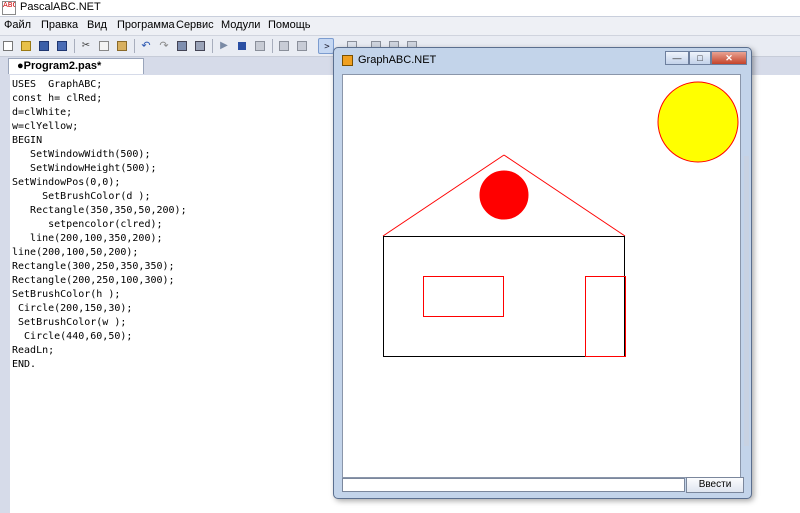 The image size is (800, 513). What do you see at coordinates (240, 25) in the screenshot?
I see `menu-modules: Модули` at bounding box center [240, 25].